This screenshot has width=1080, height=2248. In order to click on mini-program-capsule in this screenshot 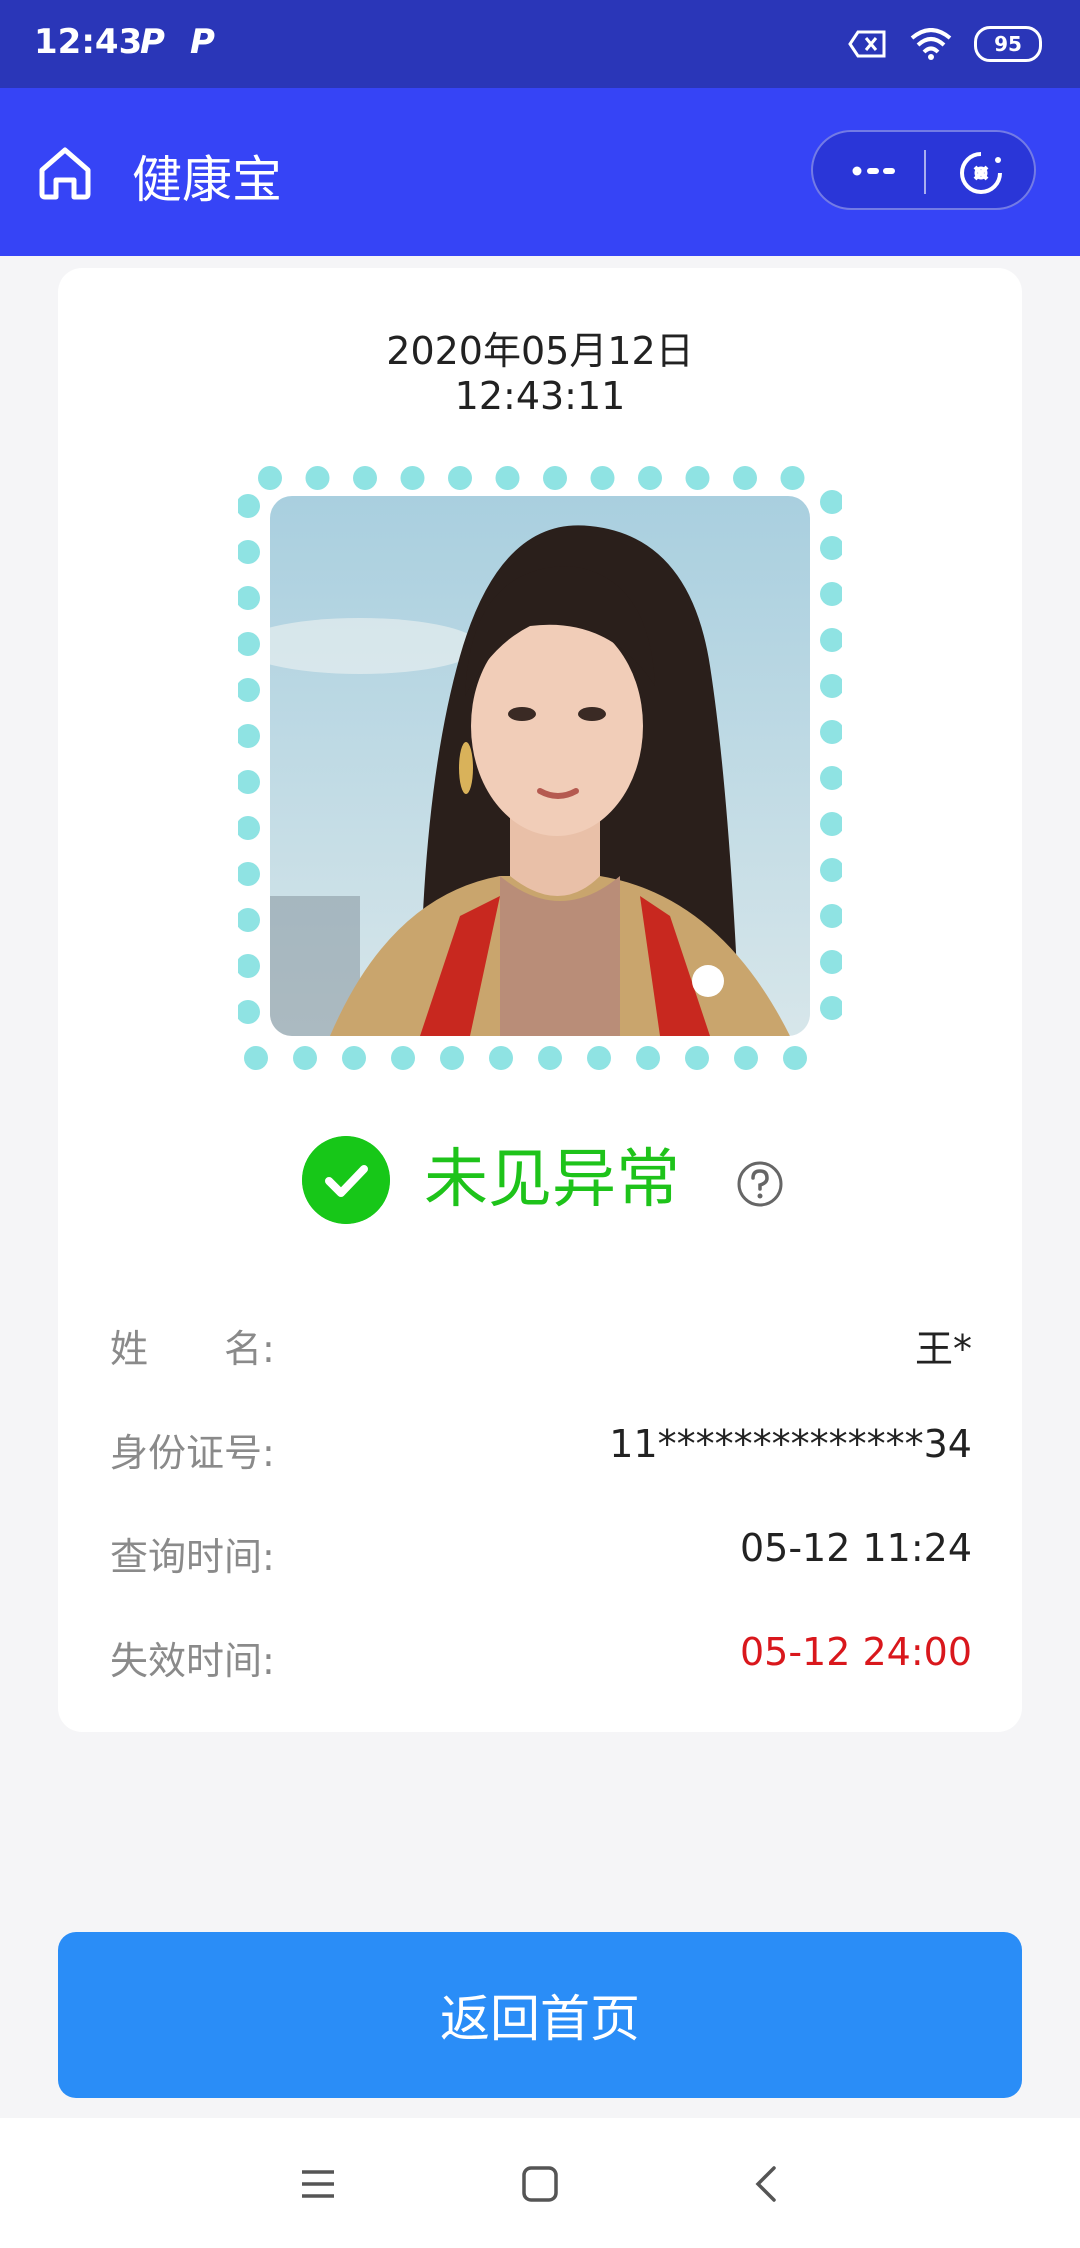, I will do `click(923, 170)`.